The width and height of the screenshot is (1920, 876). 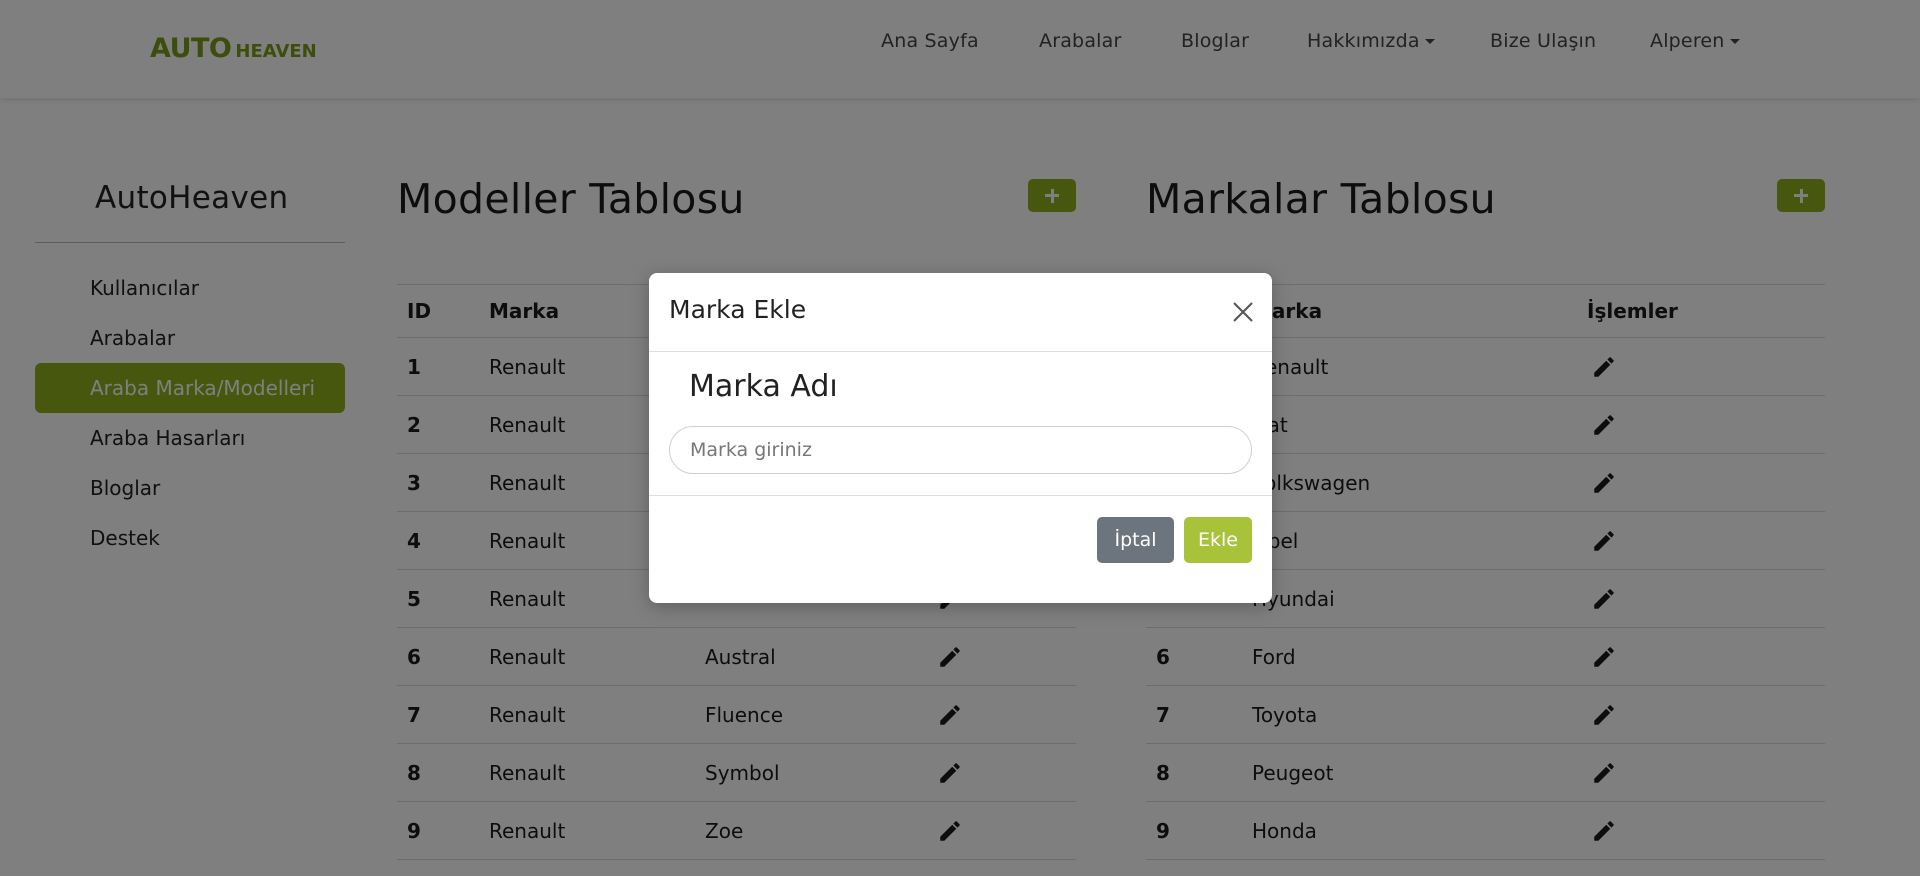 What do you see at coordinates (738, 309) in the screenshot?
I see `modal-title: Marka Ekle` at bounding box center [738, 309].